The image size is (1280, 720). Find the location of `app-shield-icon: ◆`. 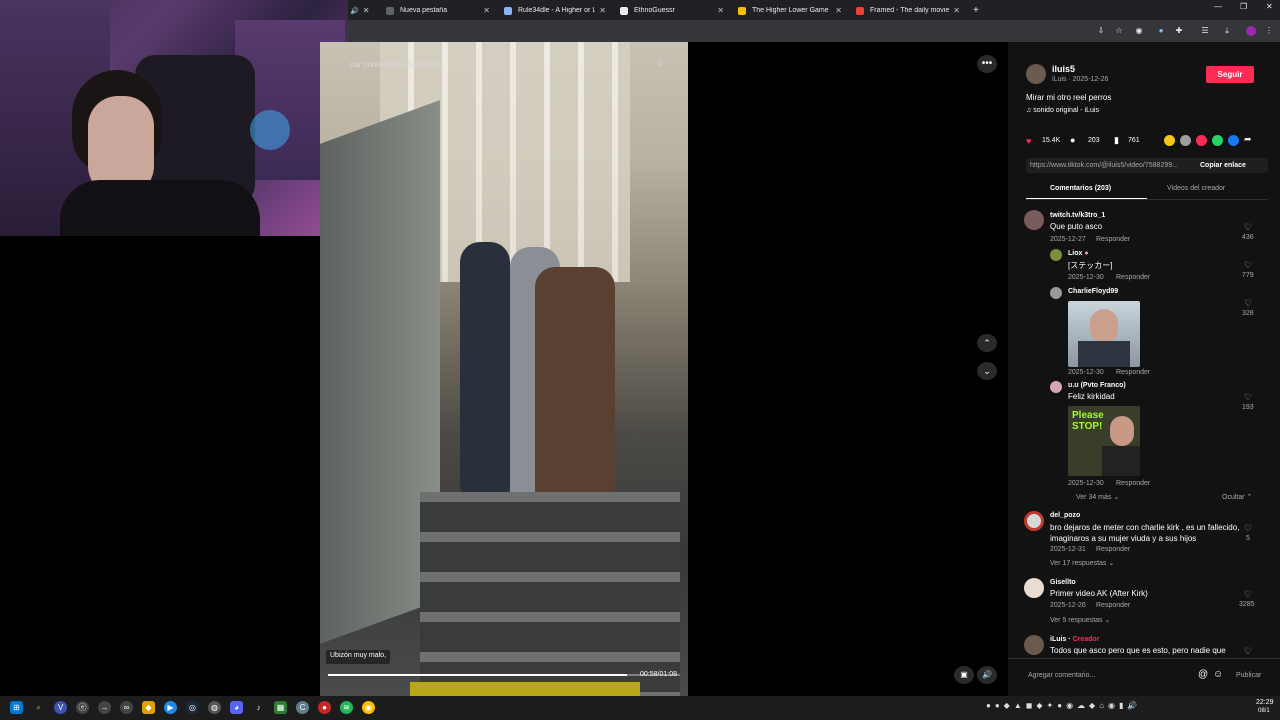

app-shield-icon: ◆ is located at coordinates (148, 707).